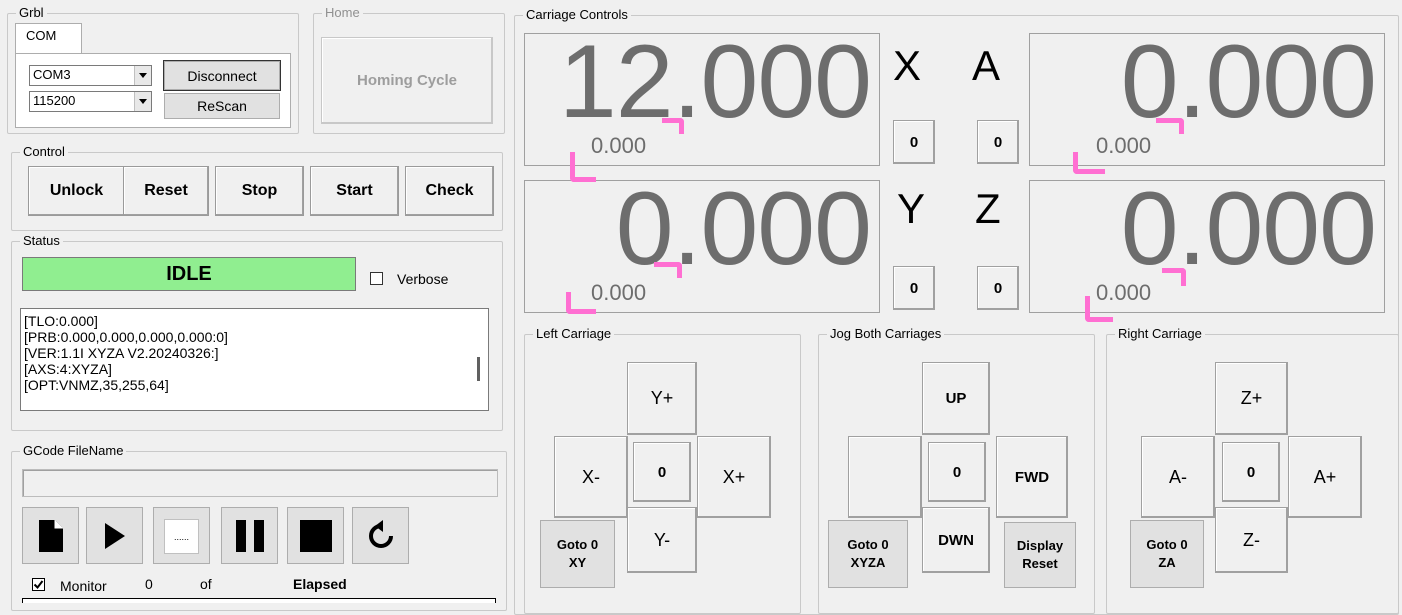  Describe the element at coordinates (1167, 562) in the screenshot. I see `right-goto-zero-line2: ZA` at that location.